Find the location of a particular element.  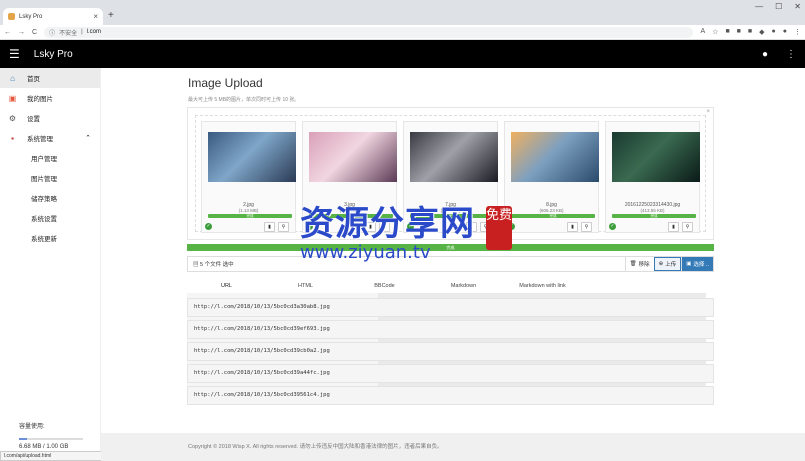

storage-value: 6.68 MB / 1.00 GB is located at coordinates (44, 447).